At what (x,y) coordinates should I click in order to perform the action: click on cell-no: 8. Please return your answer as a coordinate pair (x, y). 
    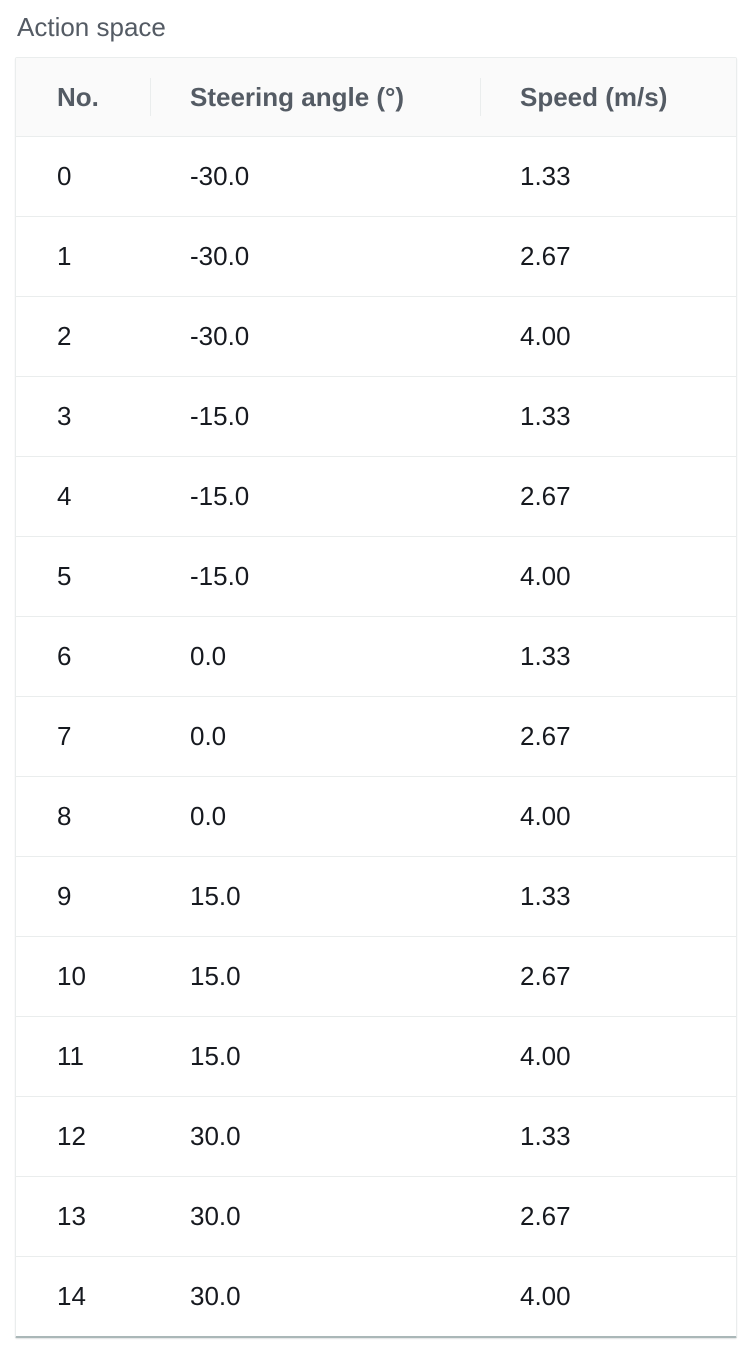
    Looking at the image, I should click on (83, 816).